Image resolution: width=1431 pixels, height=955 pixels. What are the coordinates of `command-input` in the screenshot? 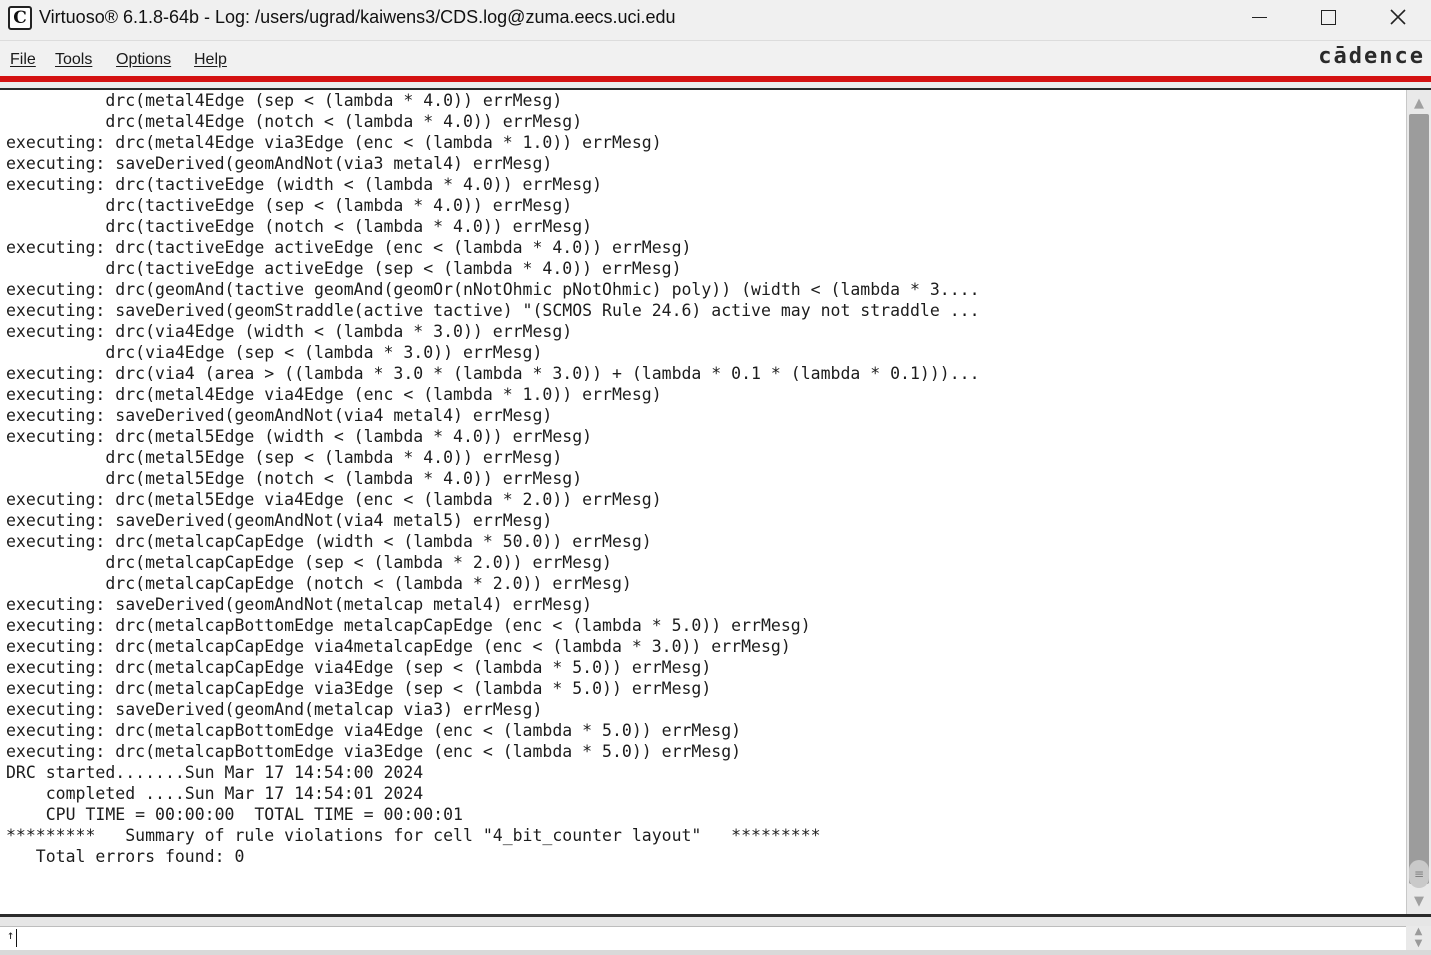 It's located at (706, 938).